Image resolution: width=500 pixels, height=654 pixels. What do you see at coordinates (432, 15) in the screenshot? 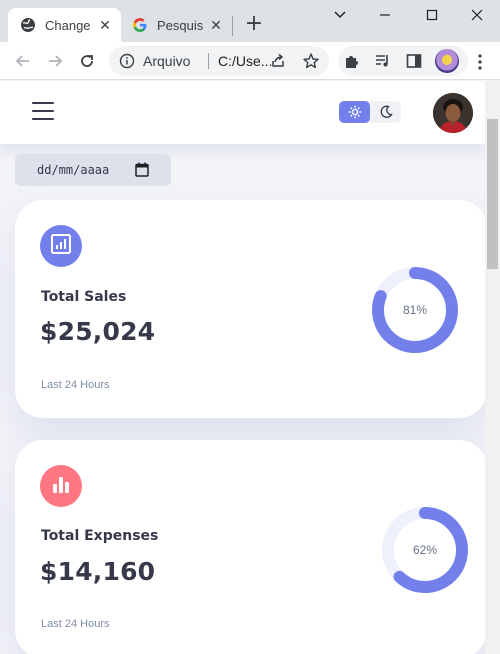
I see `maximize-icon` at bounding box center [432, 15].